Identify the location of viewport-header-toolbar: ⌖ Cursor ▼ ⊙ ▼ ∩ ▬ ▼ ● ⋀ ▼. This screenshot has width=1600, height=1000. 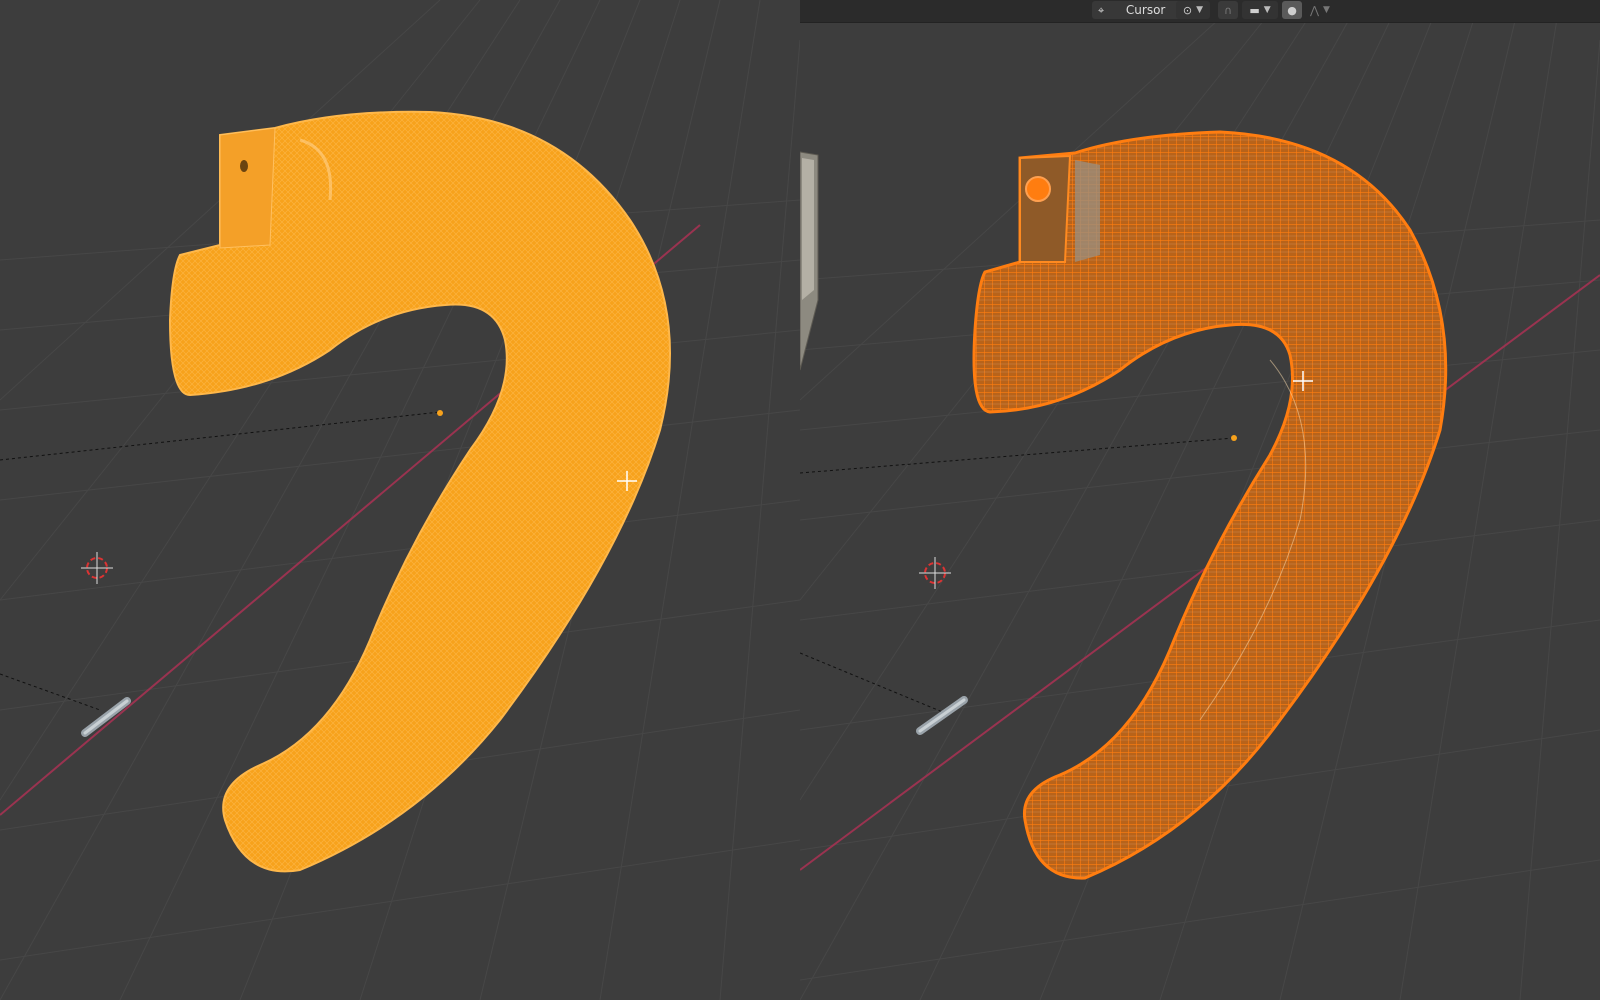
(1200, 11).